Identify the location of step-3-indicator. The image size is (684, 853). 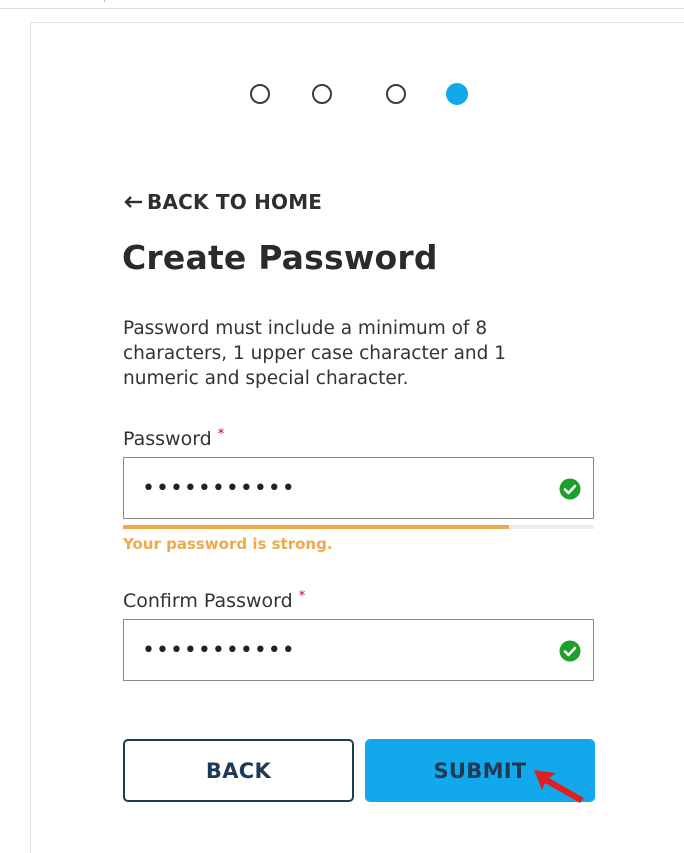
(396, 94).